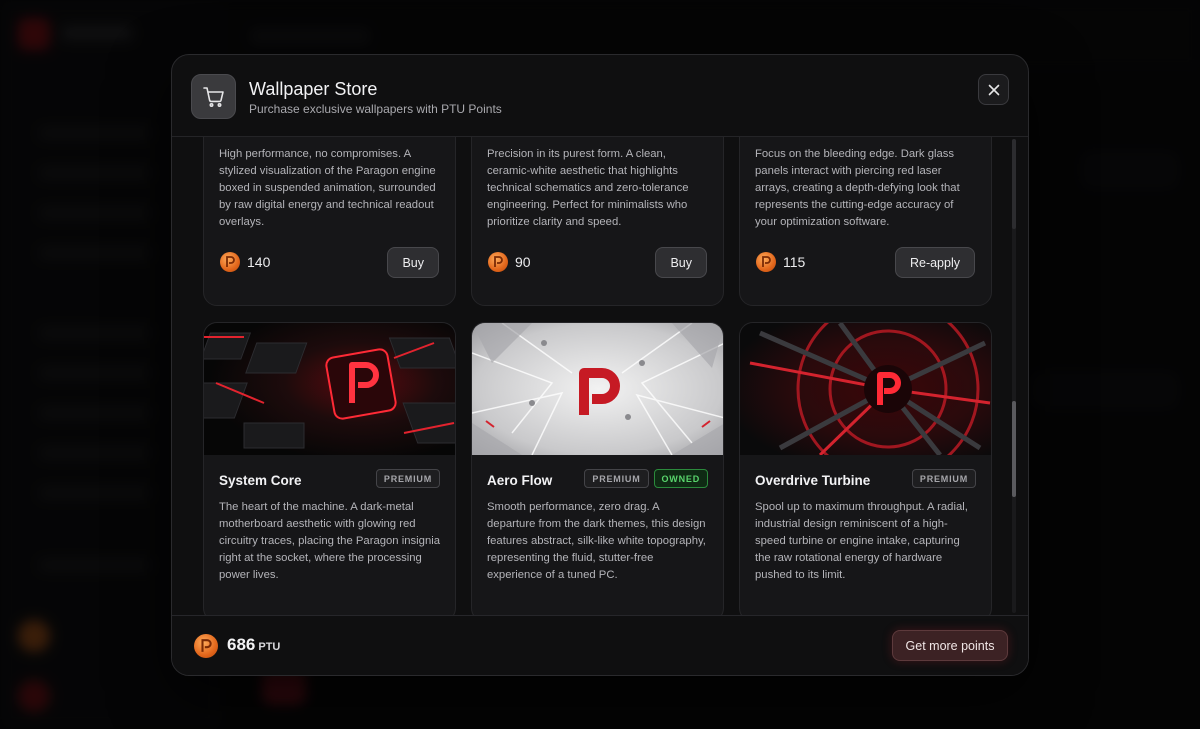  I want to click on modal-footer: 686 PTU Get more points, so click(600, 645).